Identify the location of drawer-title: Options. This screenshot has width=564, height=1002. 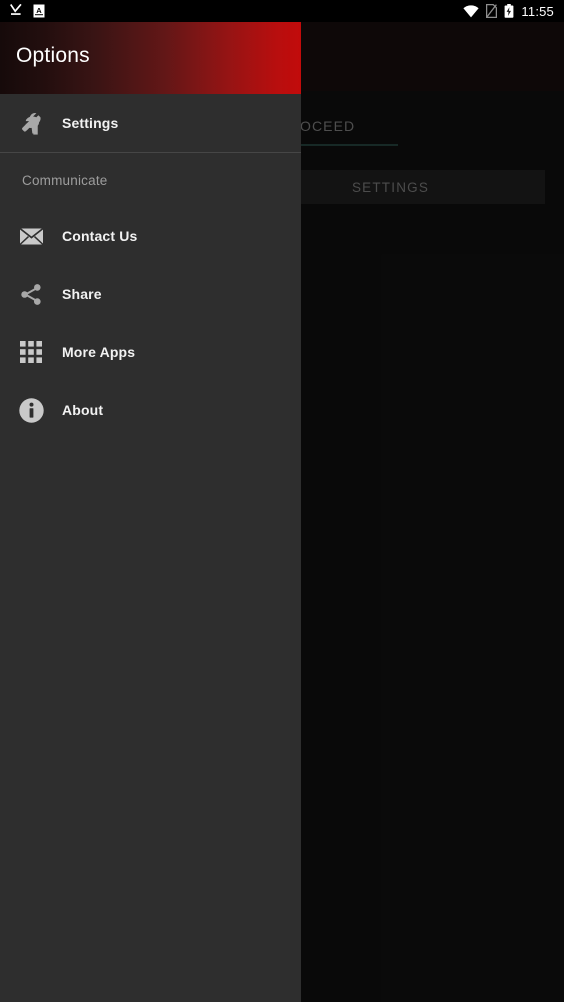
(53, 55).